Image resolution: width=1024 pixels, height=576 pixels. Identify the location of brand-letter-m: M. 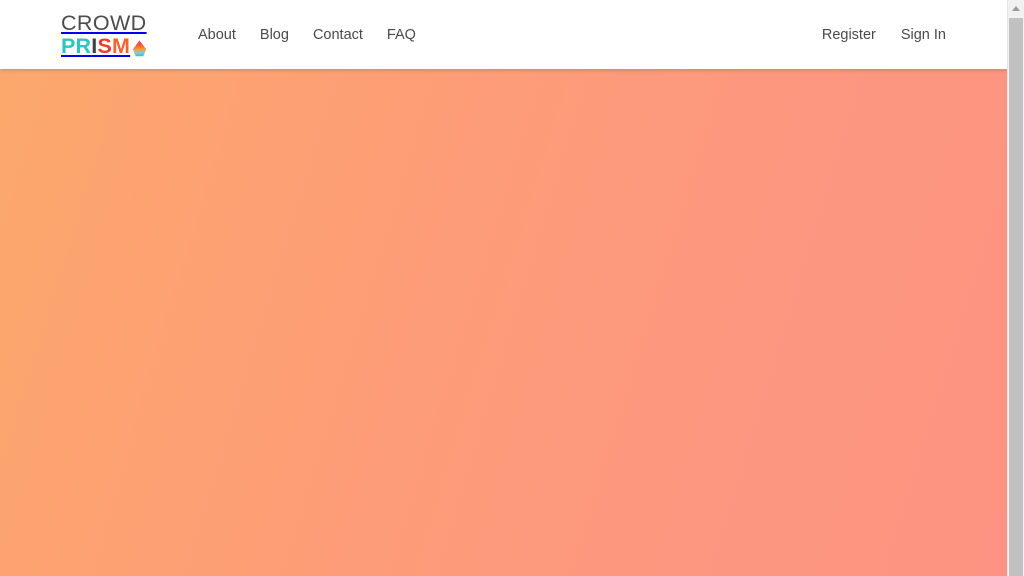
(121, 46).